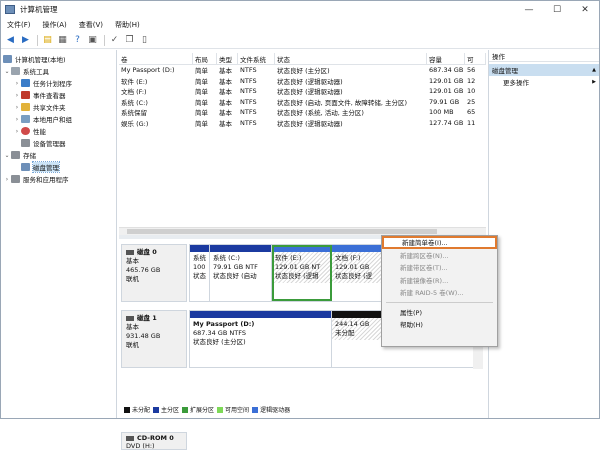 The height and width of the screenshot is (450, 600). I want to click on menu-file: 文件(F), so click(19, 25).